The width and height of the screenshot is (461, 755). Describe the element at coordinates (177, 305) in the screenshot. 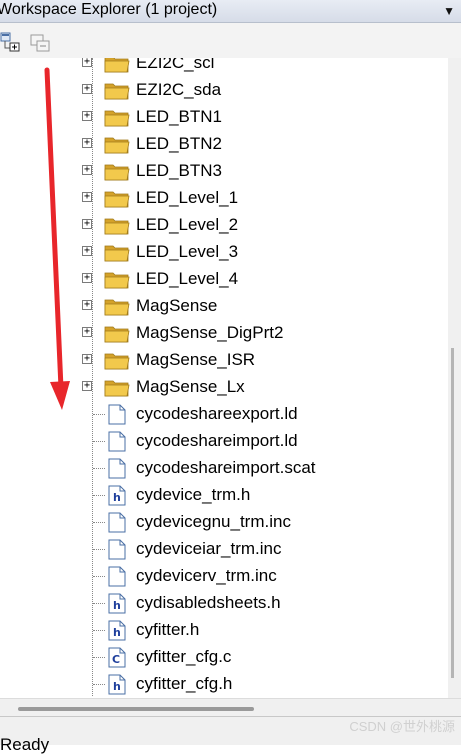

I see `tree-item-label: MagSense` at that location.